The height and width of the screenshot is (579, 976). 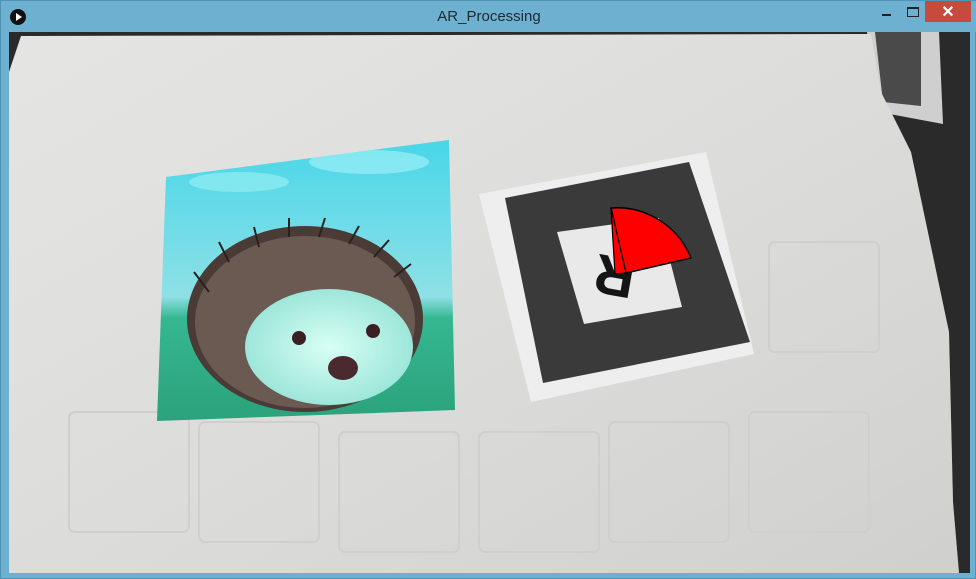 I want to click on title-bar: AR_Processing ✕, so click(x=488, y=16).